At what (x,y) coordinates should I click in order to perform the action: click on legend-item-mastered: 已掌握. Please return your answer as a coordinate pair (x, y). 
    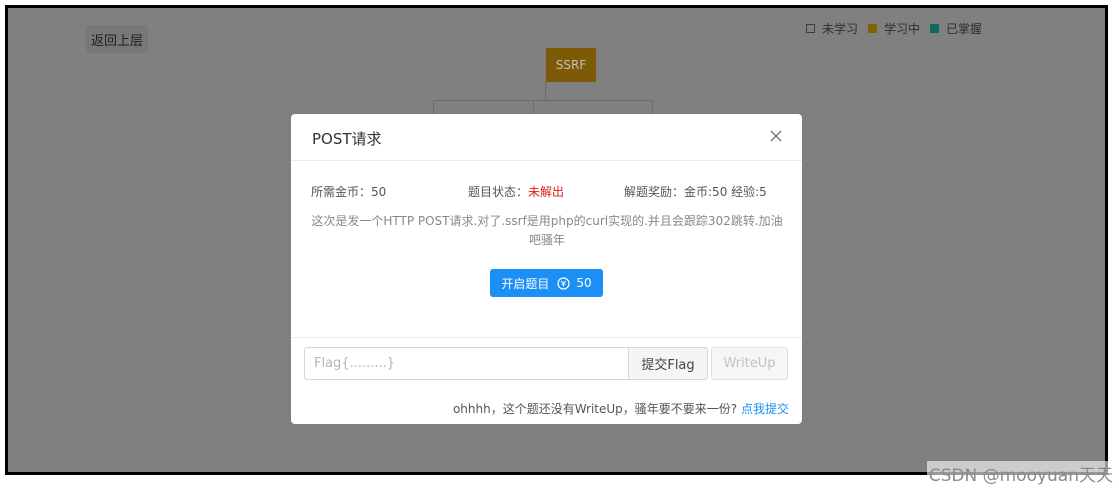
    Looking at the image, I should click on (955, 28).